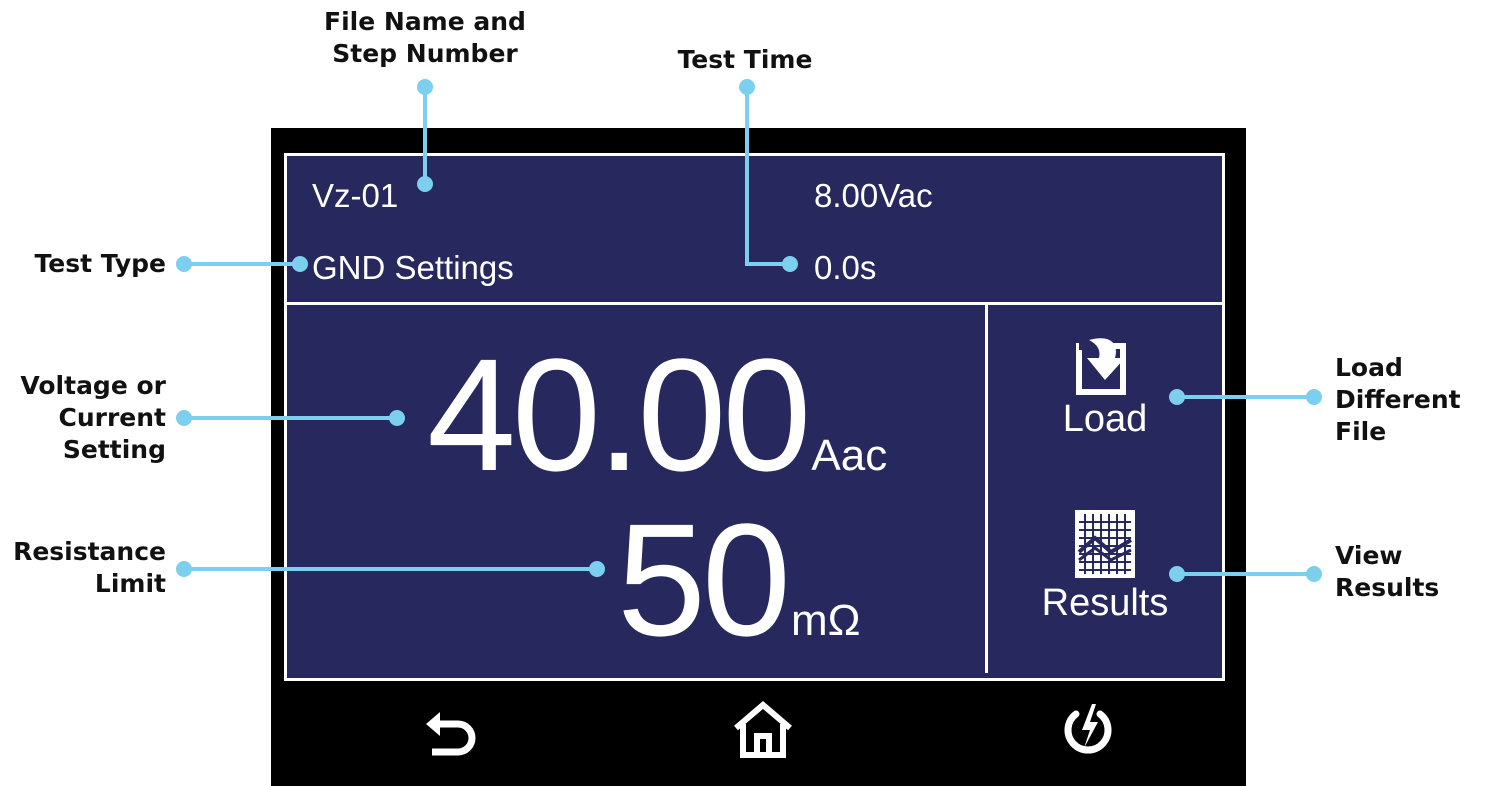 This screenshot has width=1487, height=786. I want to click on back-arrow-icon, so click(450, 730).